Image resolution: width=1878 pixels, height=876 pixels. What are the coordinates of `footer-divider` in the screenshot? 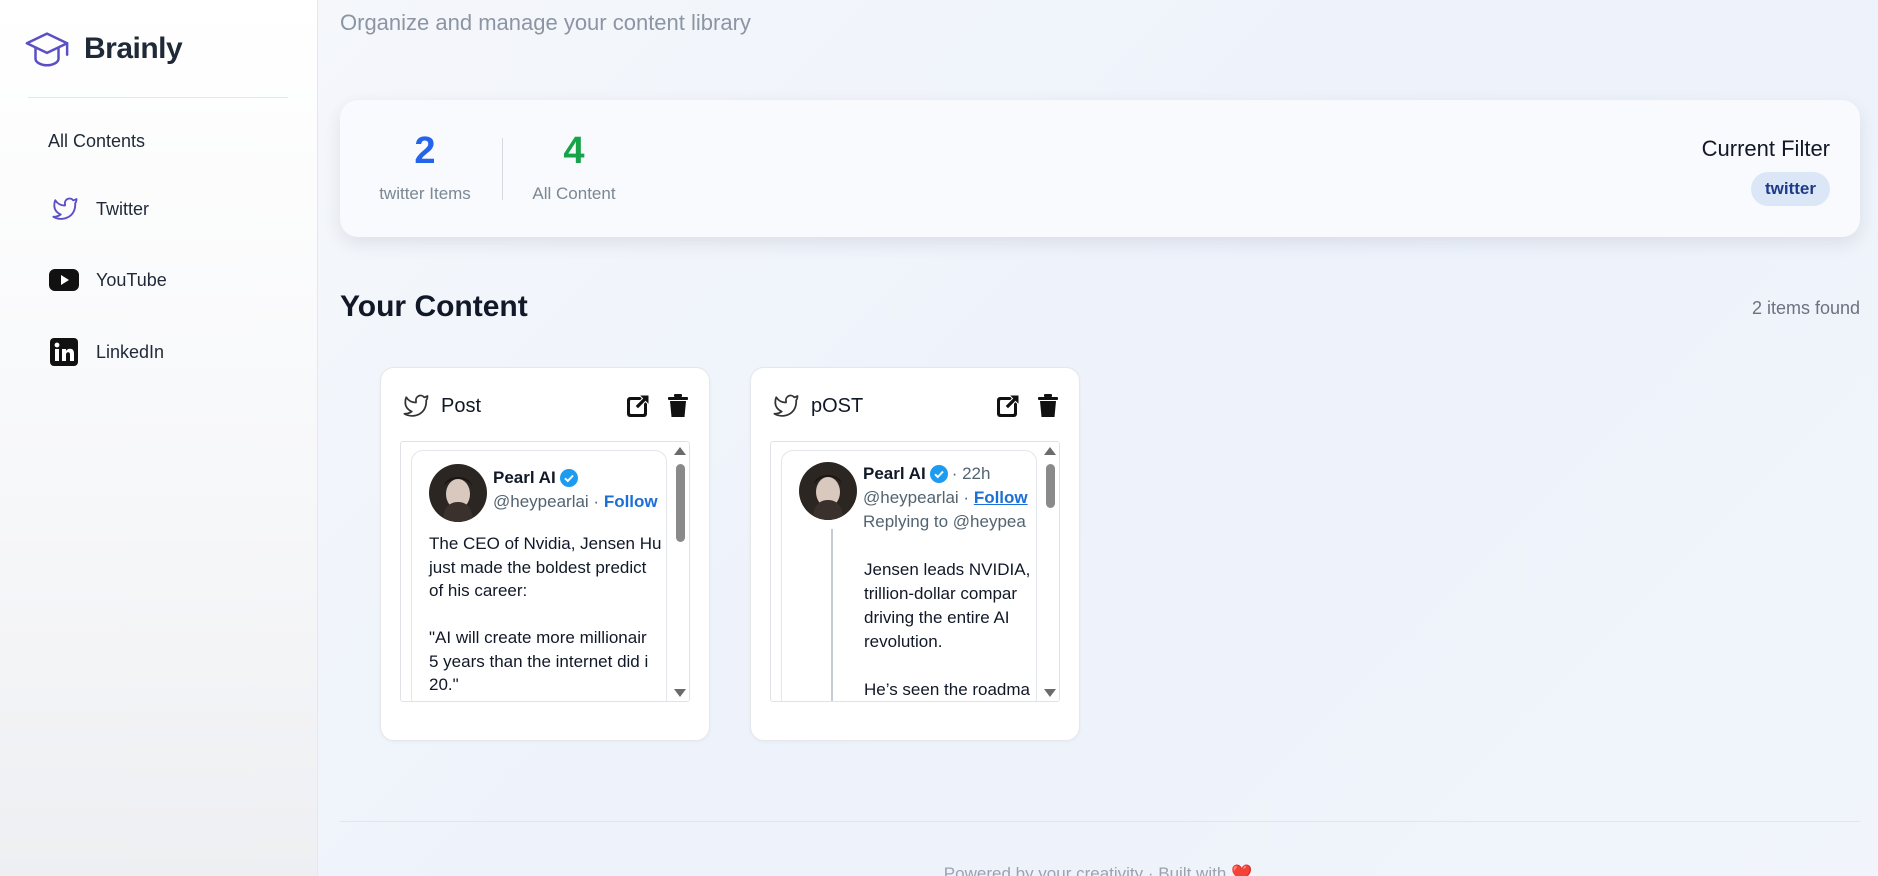 It's located at (1100, 821).